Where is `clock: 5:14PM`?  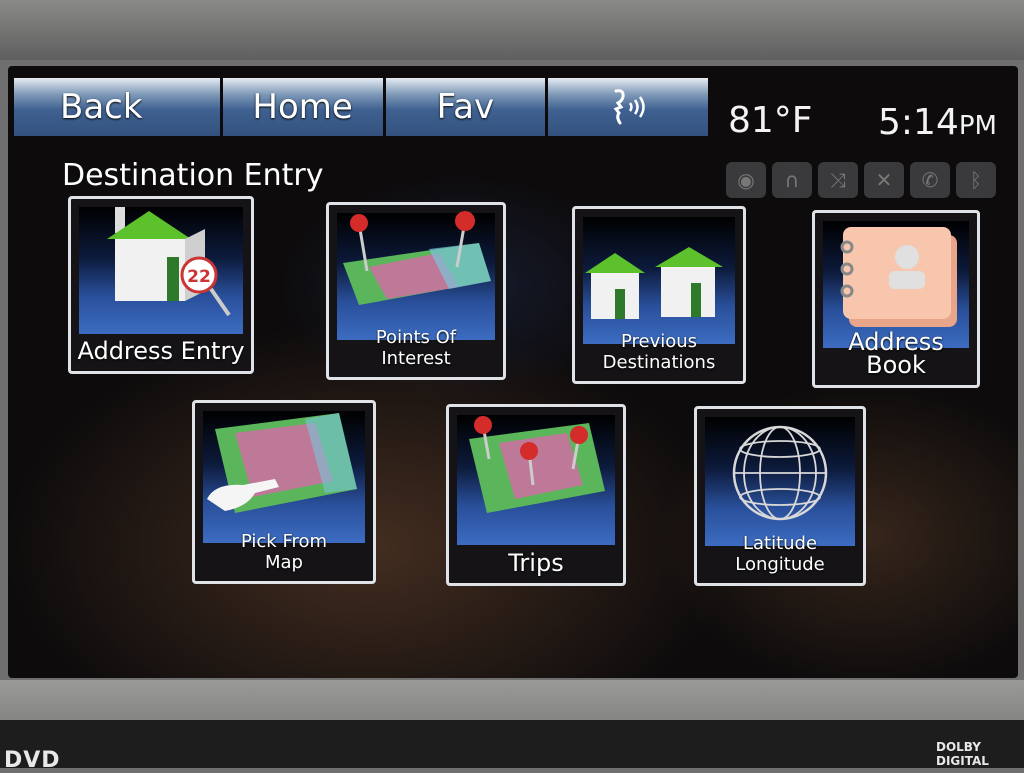
clock: 5:14PM is located at coordinates (937, 122).